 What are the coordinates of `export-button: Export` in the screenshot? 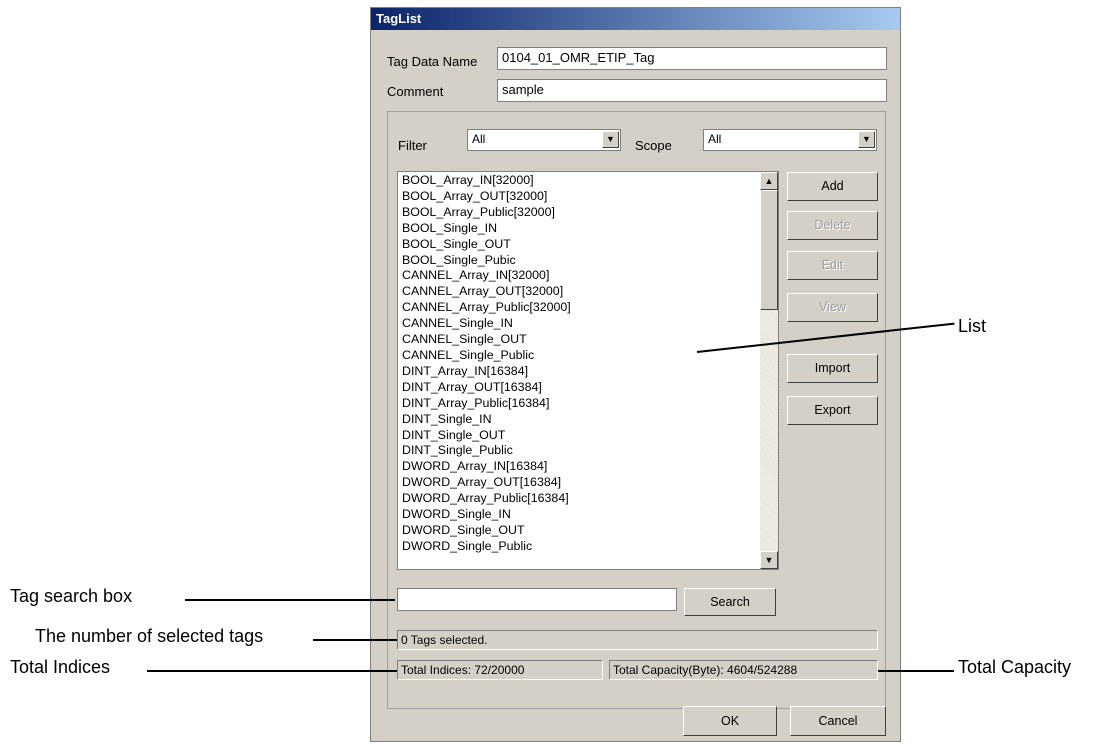 It's located at (832, 410).